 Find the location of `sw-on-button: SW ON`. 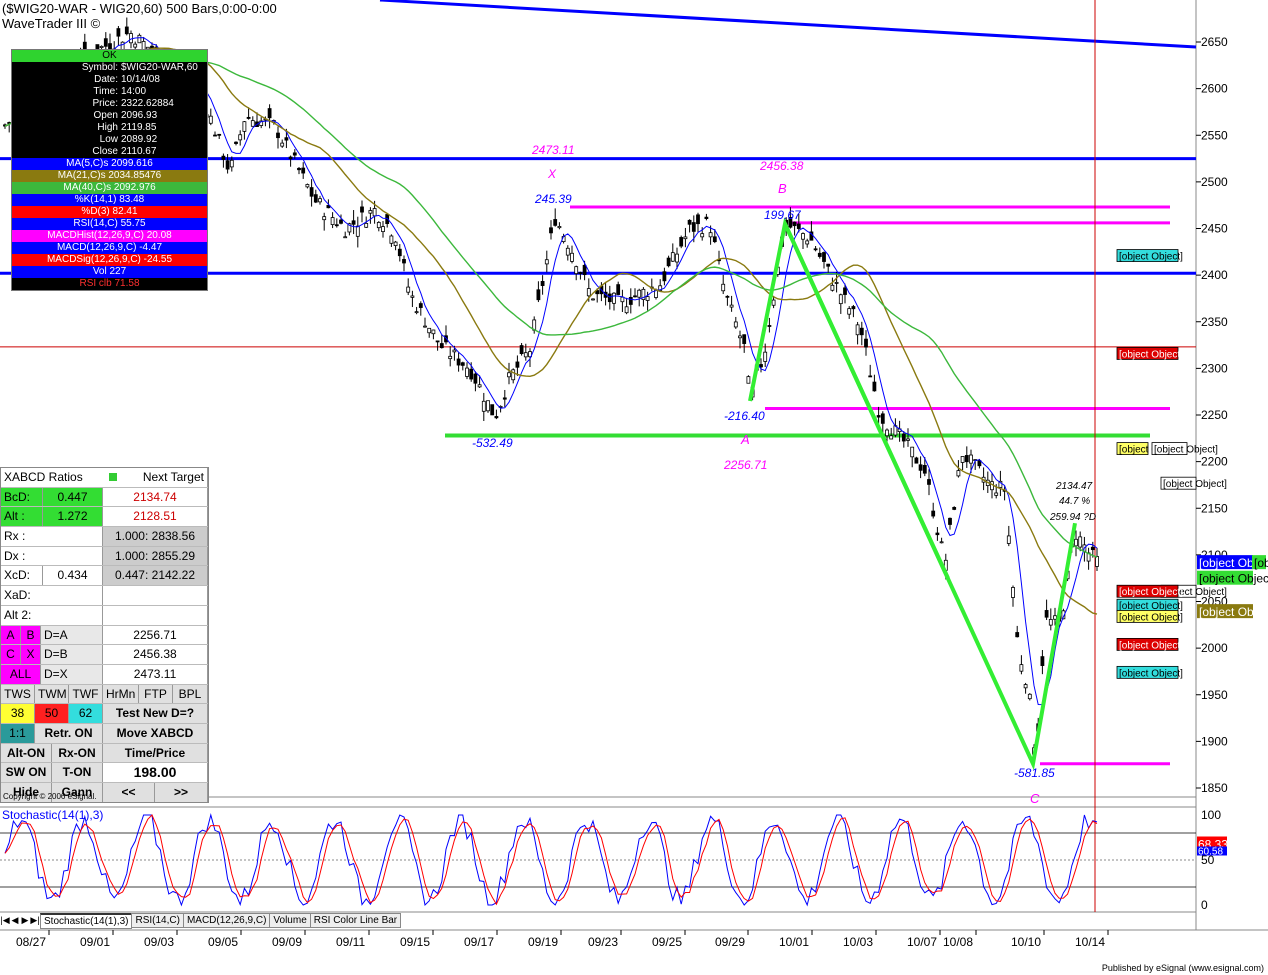

sw-on-button: SW ON is located at coordinates (26, 772).